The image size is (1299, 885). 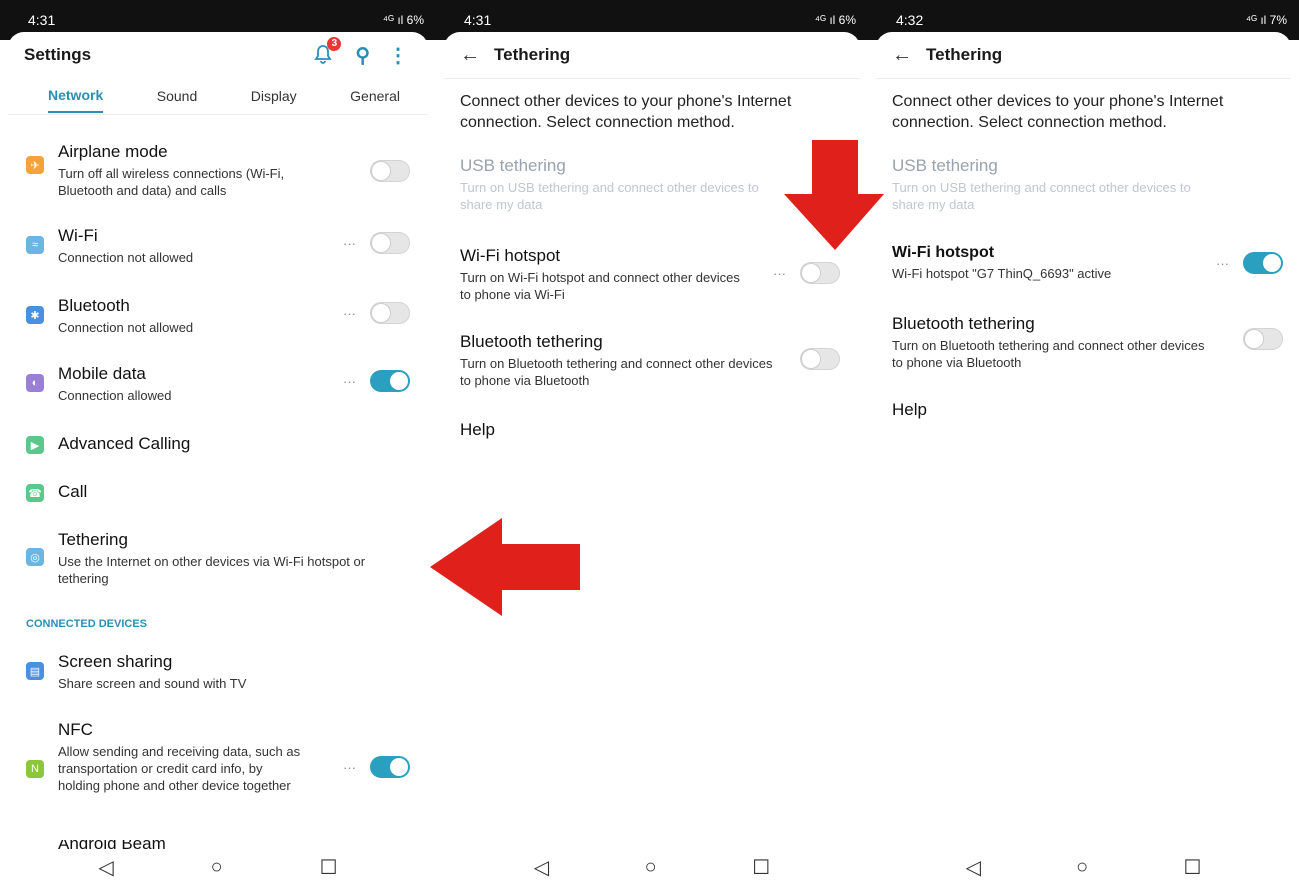 I want to click on nfc-icon: N, so click(x=35, y=769).